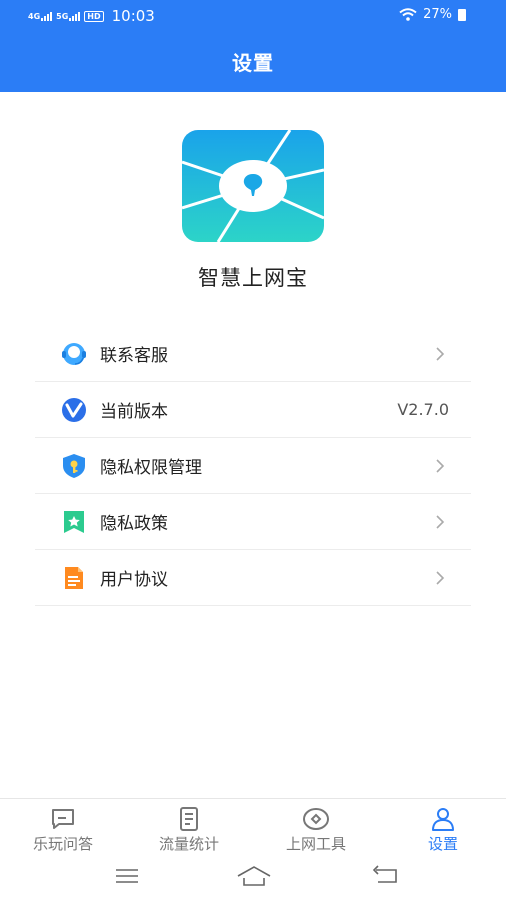 Image resolution: width=506 pixels, height=900 pixels. Describe the element at coordinates (34, 16) in the screenshot. I see `net-4g-label: 4G` at that location.